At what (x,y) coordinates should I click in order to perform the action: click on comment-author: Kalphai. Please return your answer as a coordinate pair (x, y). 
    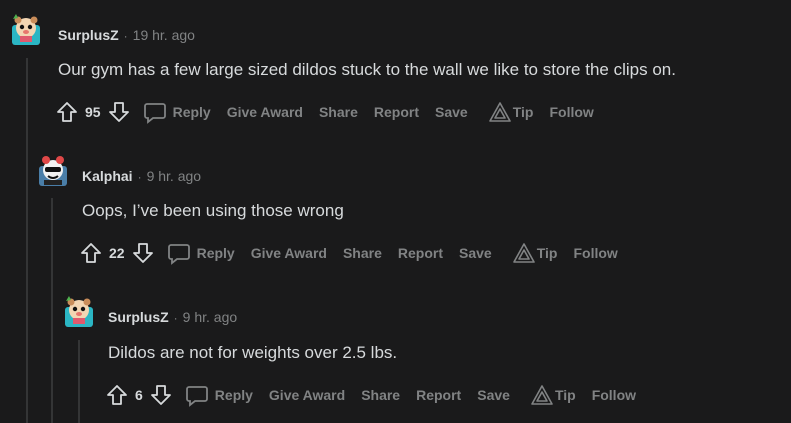
    Looking at the image, I should click on (107, 176).